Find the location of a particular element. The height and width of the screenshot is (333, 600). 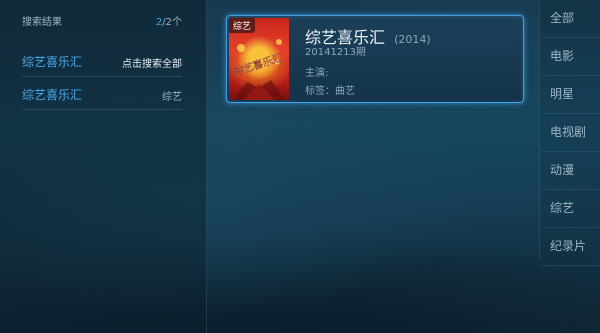

results-list: 综艺喜乐汇 点击搜索全部 综艺喜乐汇 综艺 is located at coordinates (103, 77).